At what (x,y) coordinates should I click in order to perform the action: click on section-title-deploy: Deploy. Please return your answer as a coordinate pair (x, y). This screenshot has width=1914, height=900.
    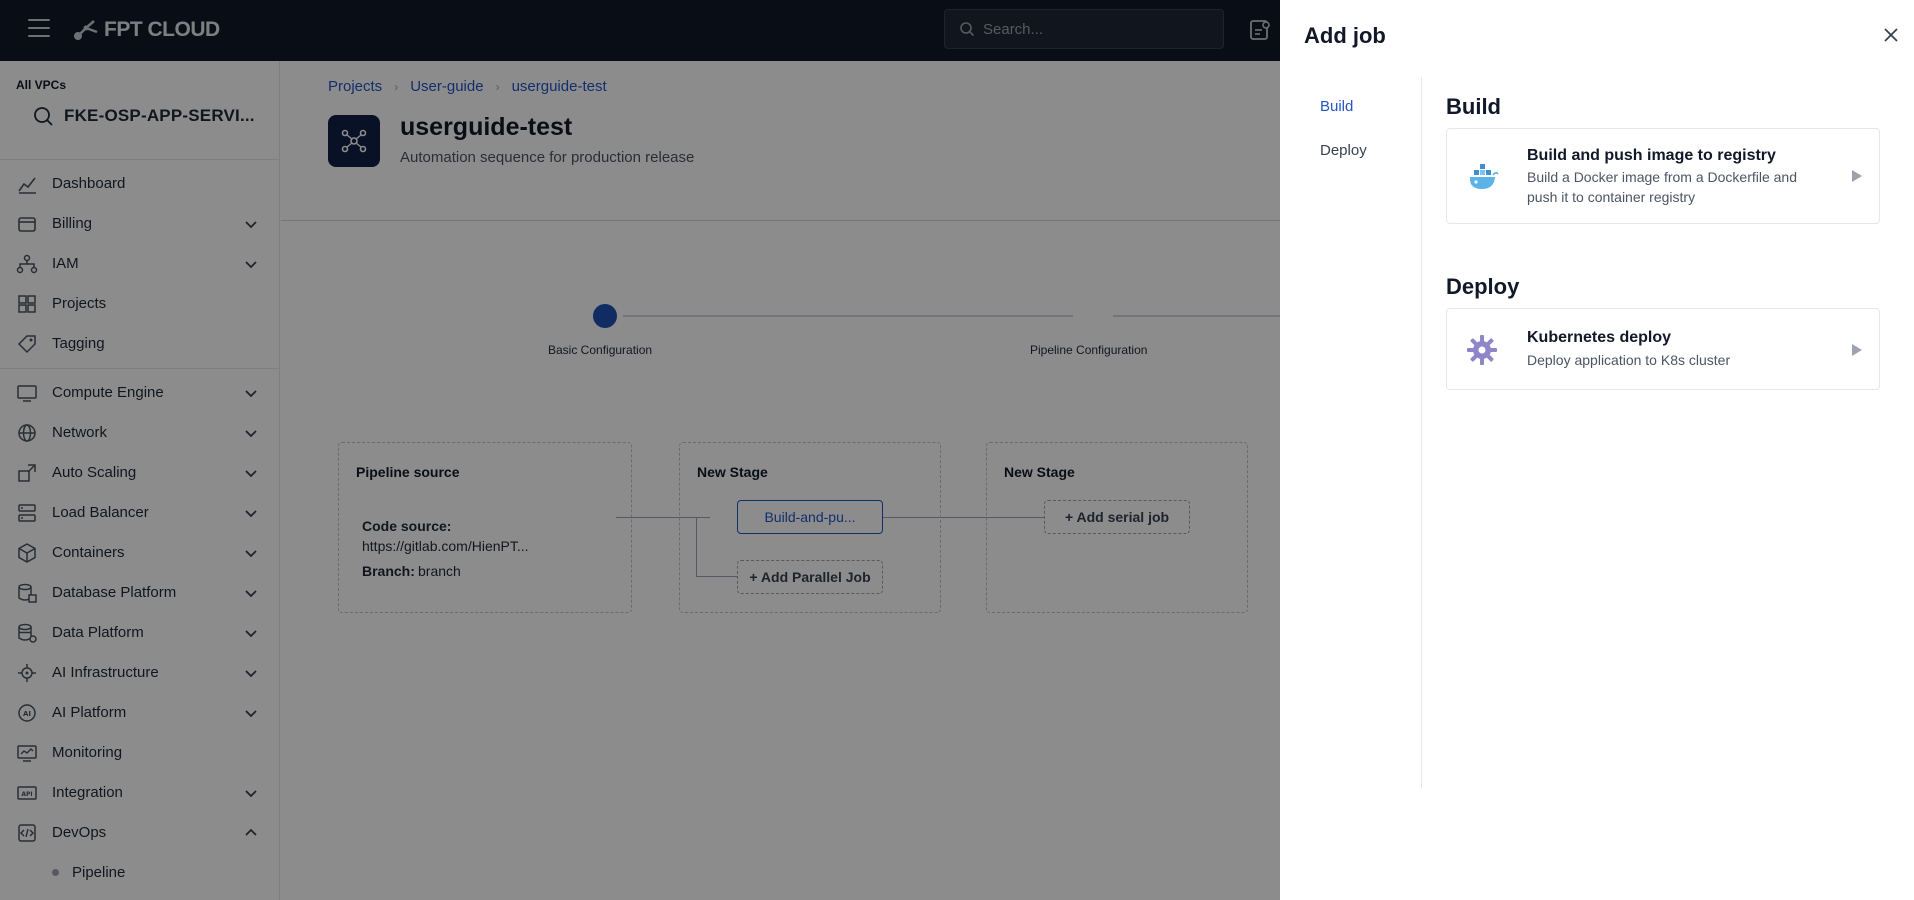
    Looking at the image, I should click on (1483, 286).